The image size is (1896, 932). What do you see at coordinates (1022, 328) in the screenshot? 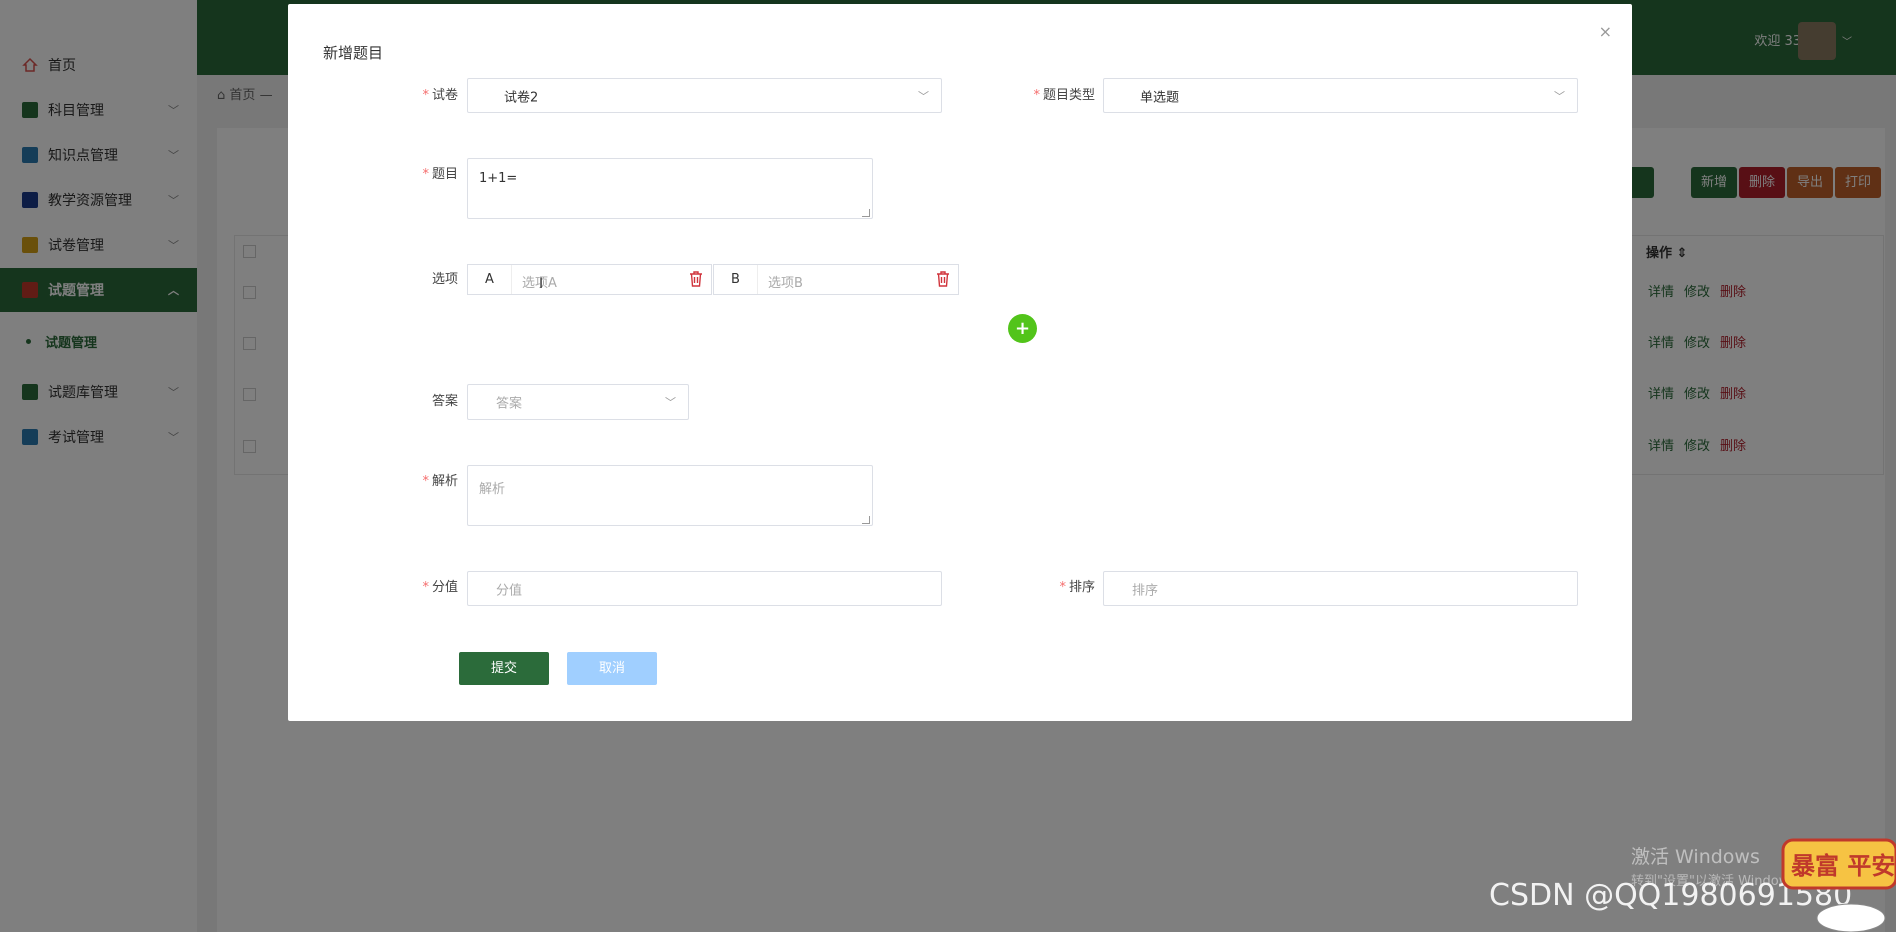
I see `add-option-button: +` at bounding box center [1022, 328].